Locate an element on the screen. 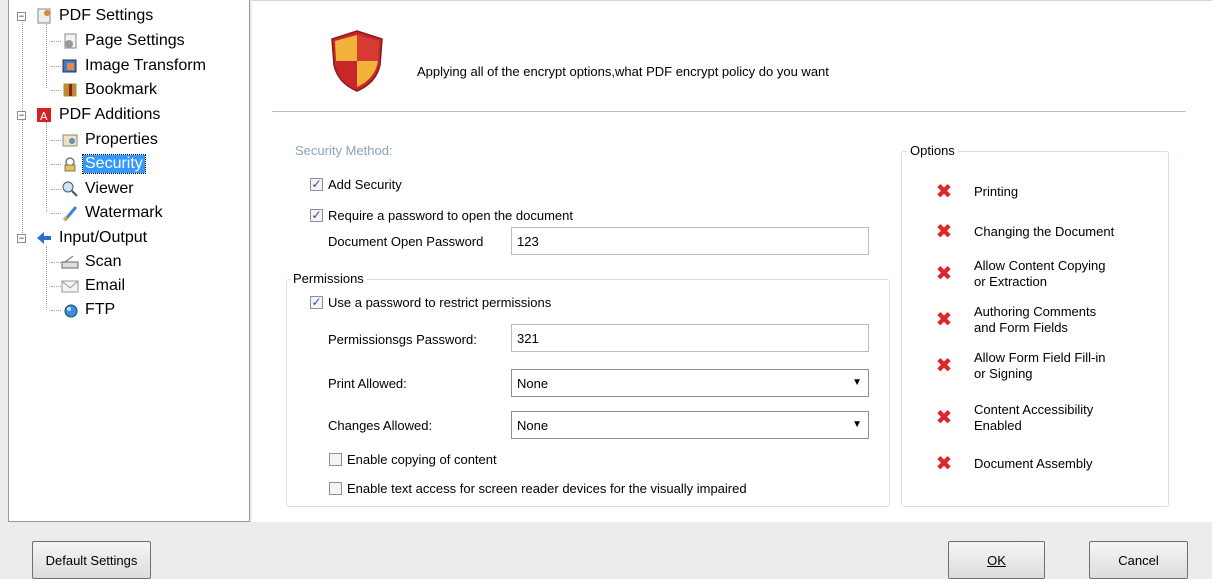 The width and height of the screenshot is (1212, 579). option-label: Authoring Comments and Form Fields is located at coordinates (1035, 319).